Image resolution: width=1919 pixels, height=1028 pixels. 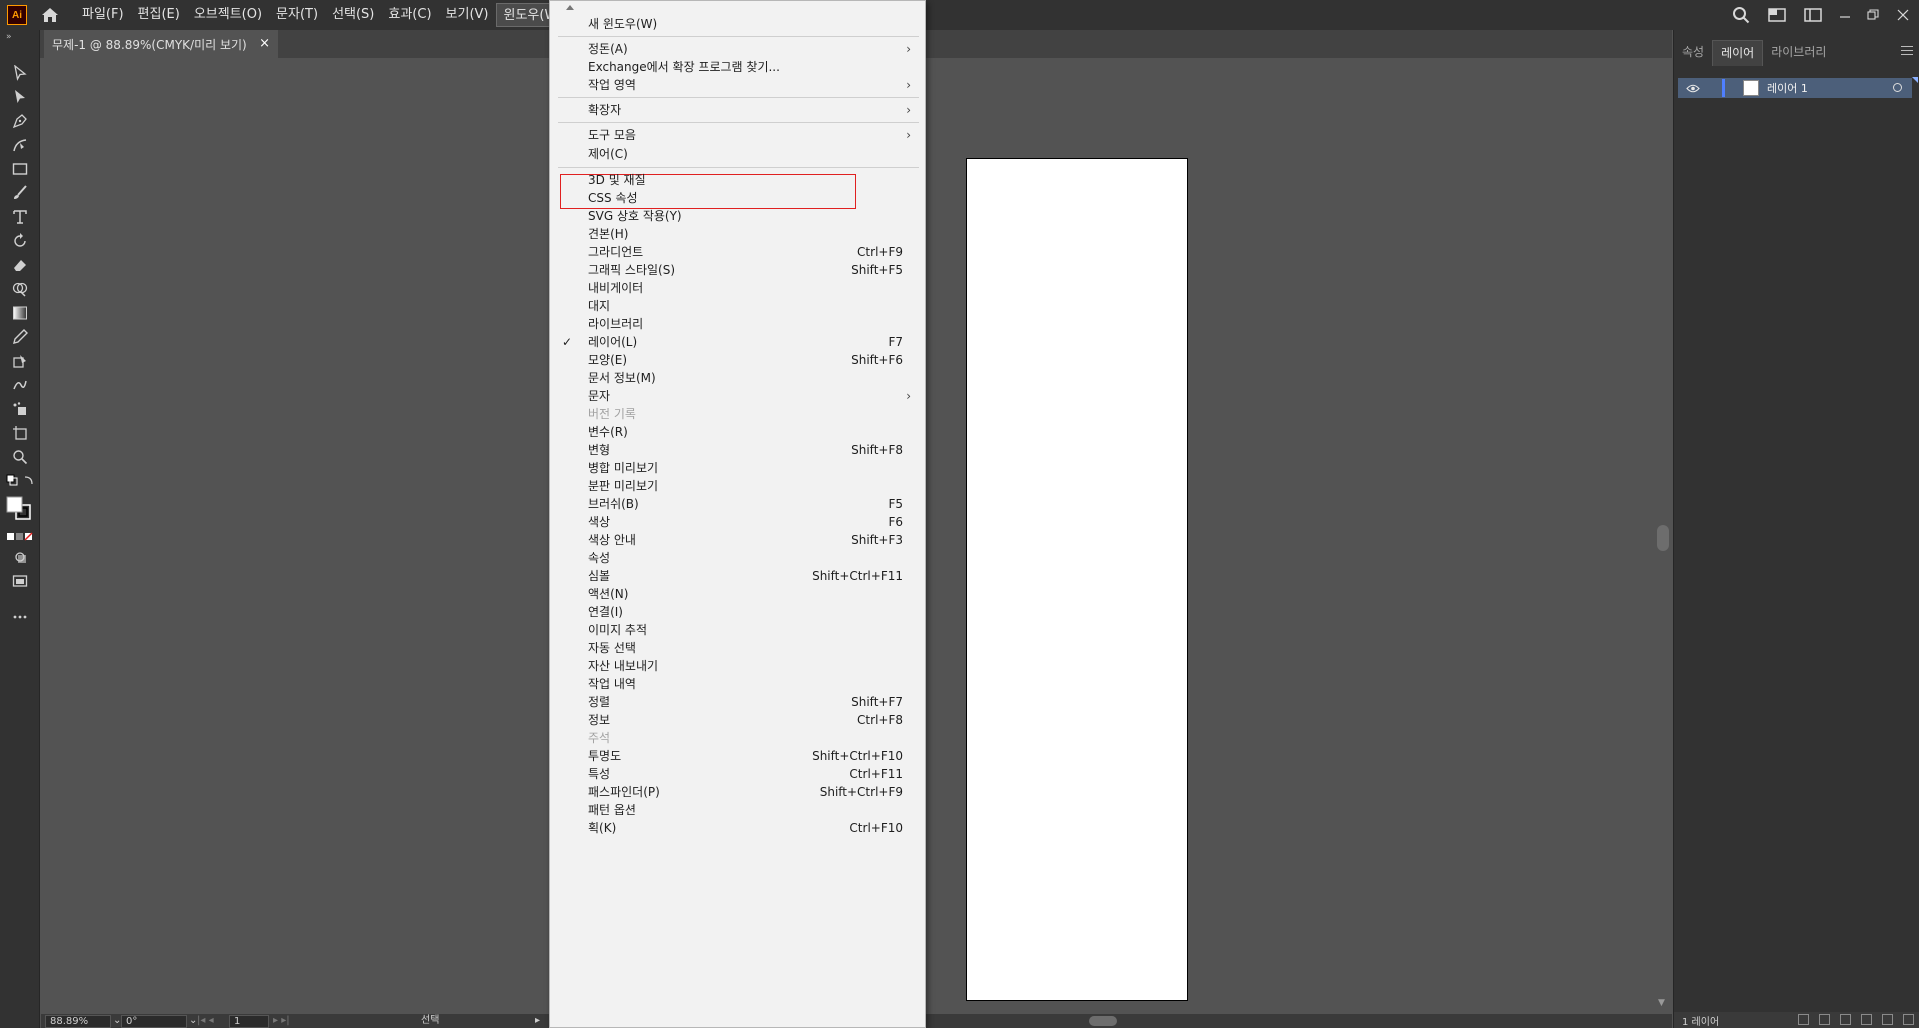 I want to click on shape-builder-icon, so click(x=20, y=289).